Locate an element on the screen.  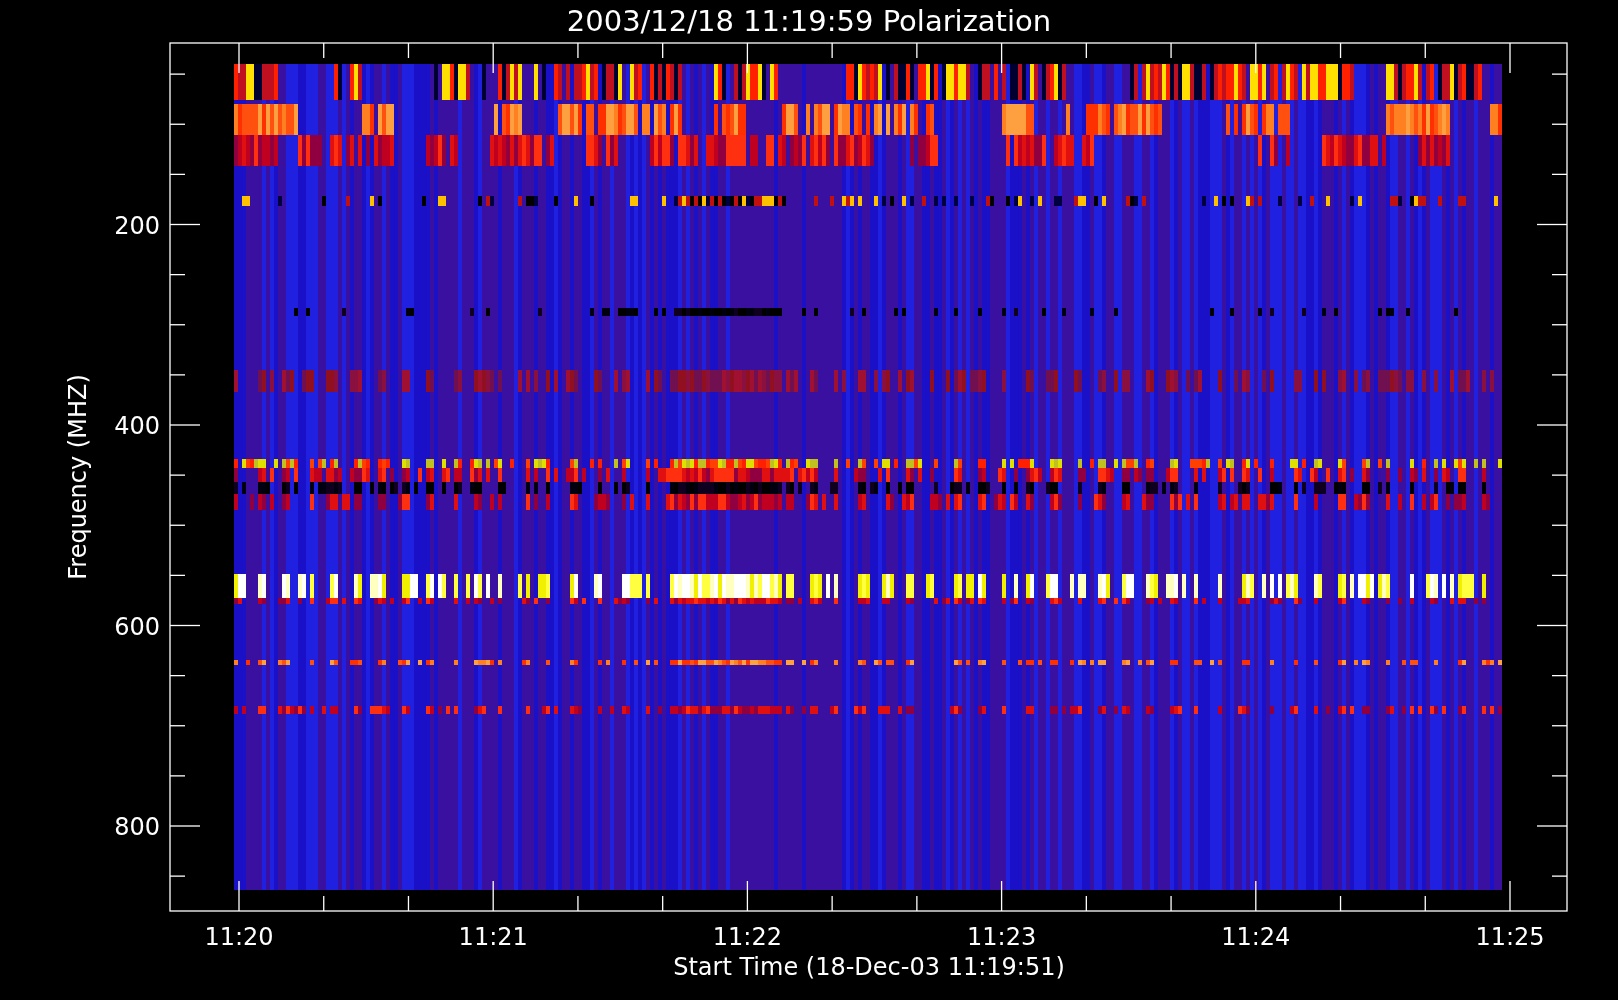
x-tick-label: 11:20 is located at coordinates (239, 937).